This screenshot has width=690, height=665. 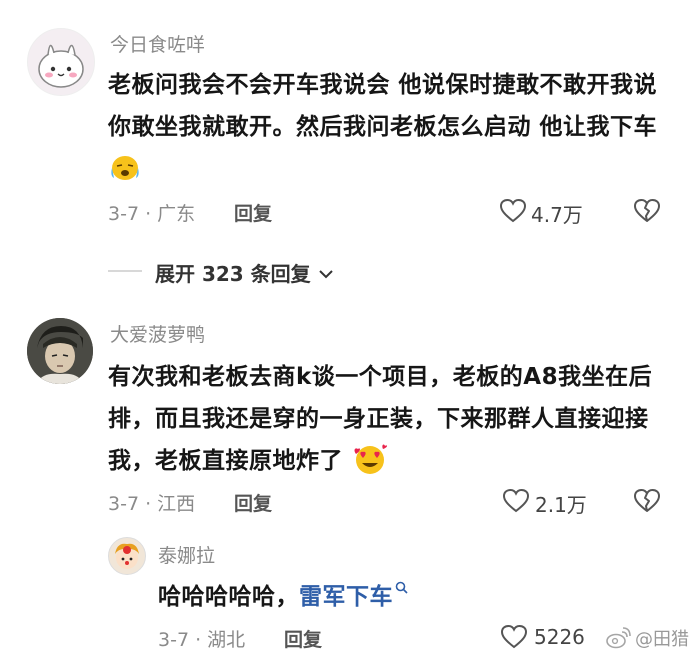 What do you see at coordinates (157, 333) in the screenshot?
I see `comment-username: 大爱菠萝鸭` at bounding box center [157, 333].